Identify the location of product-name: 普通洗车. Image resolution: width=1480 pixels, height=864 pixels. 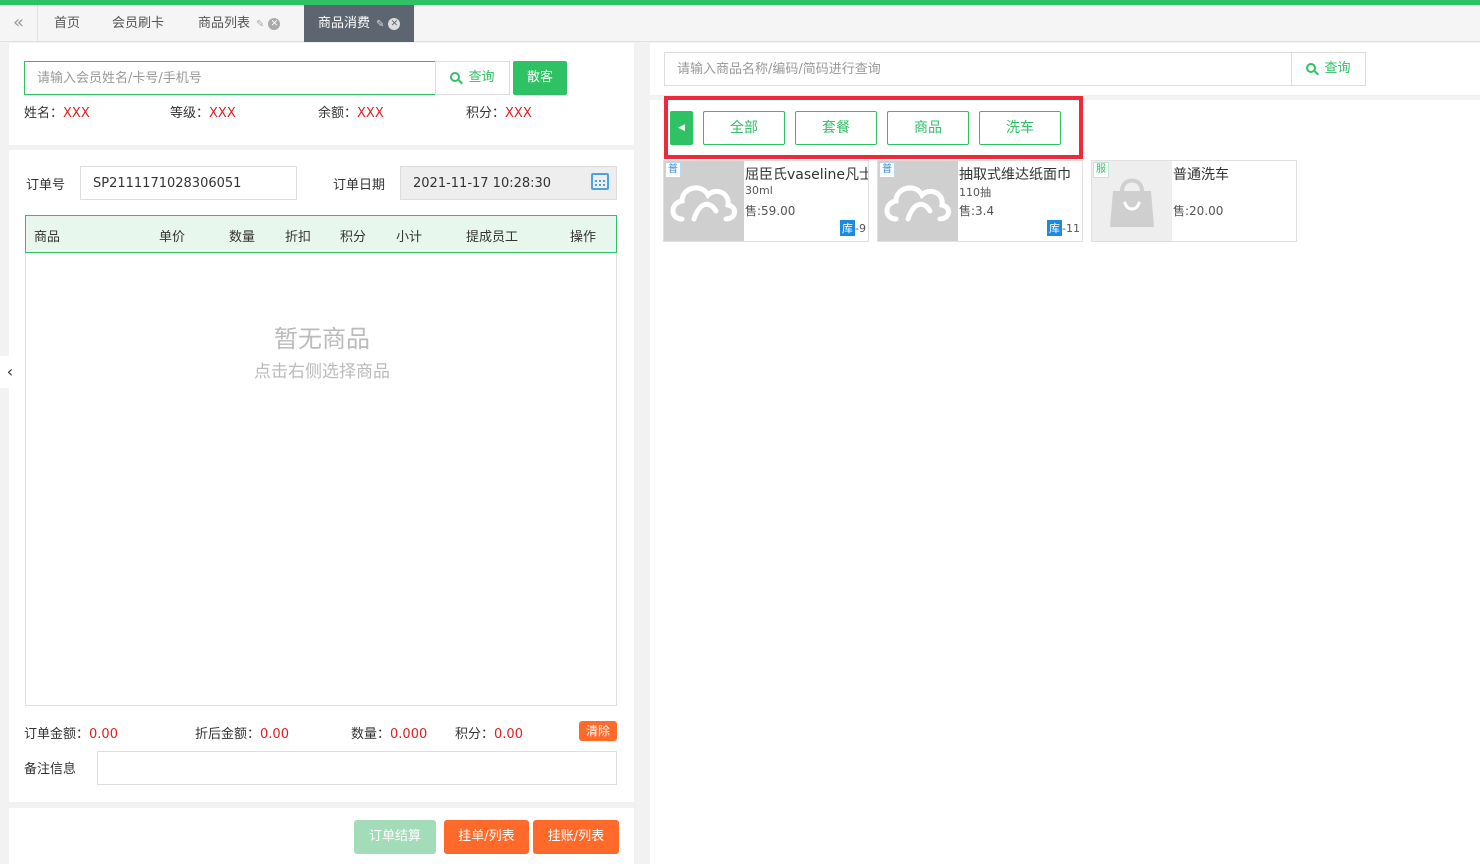
(1201, 175).